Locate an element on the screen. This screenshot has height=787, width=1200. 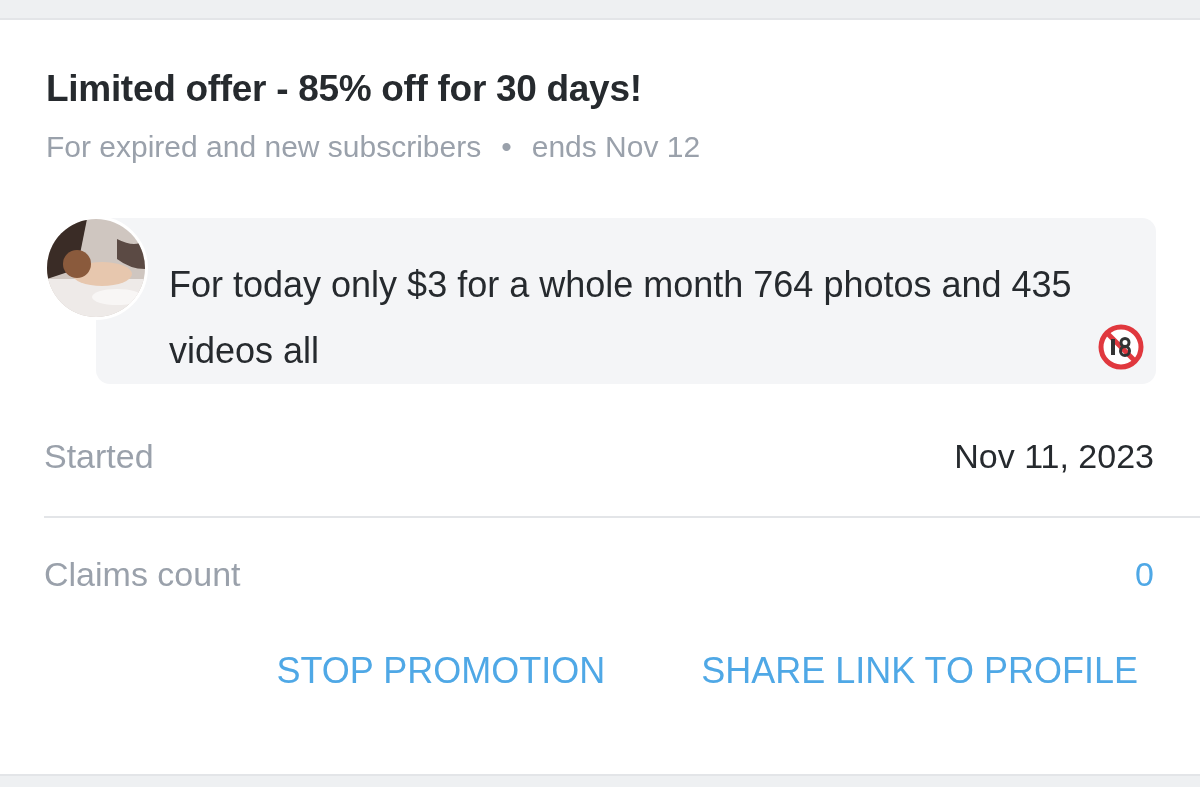
detail-label: Claims count is located at coordinates (142, 574).